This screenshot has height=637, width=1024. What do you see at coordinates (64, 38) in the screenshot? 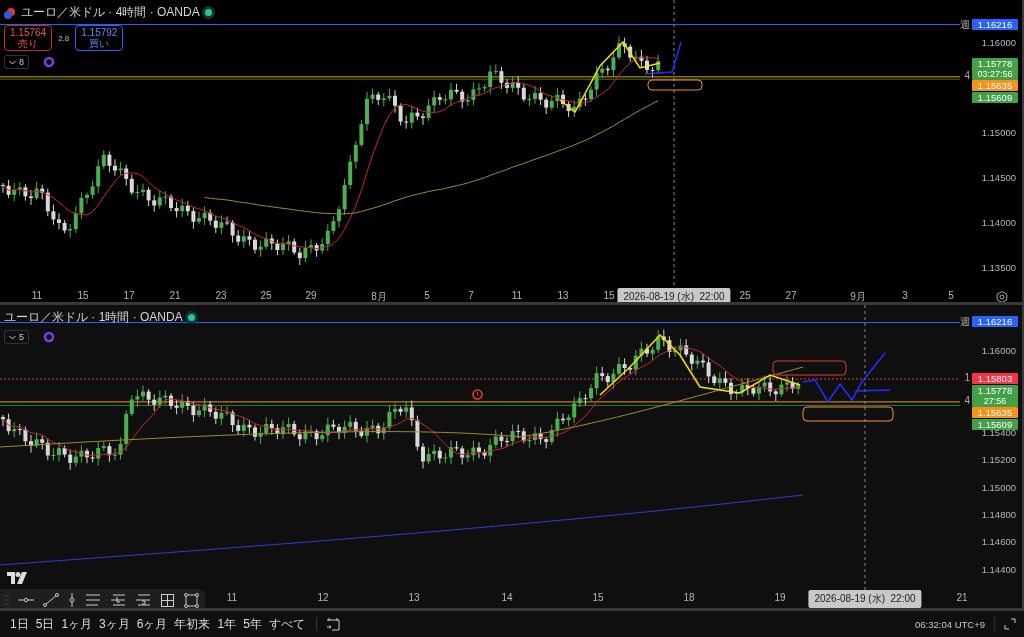
I see `spread-value: 2.8` at bounding box center [64, 38].